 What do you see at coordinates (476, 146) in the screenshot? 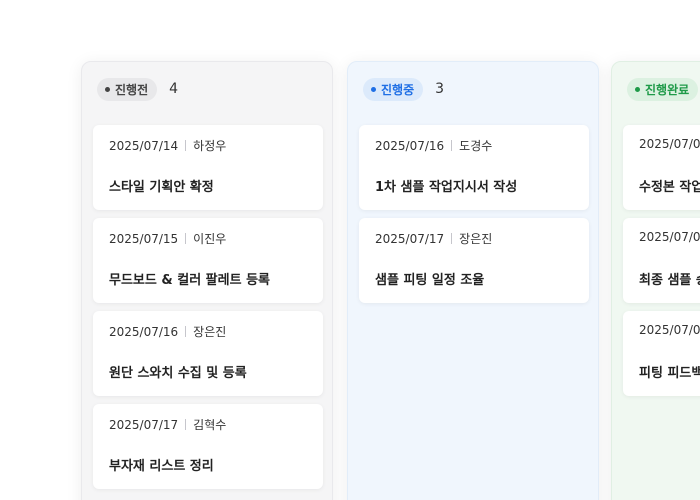
I see `card-assignee: 도경수` at bounding box center [476, 146].